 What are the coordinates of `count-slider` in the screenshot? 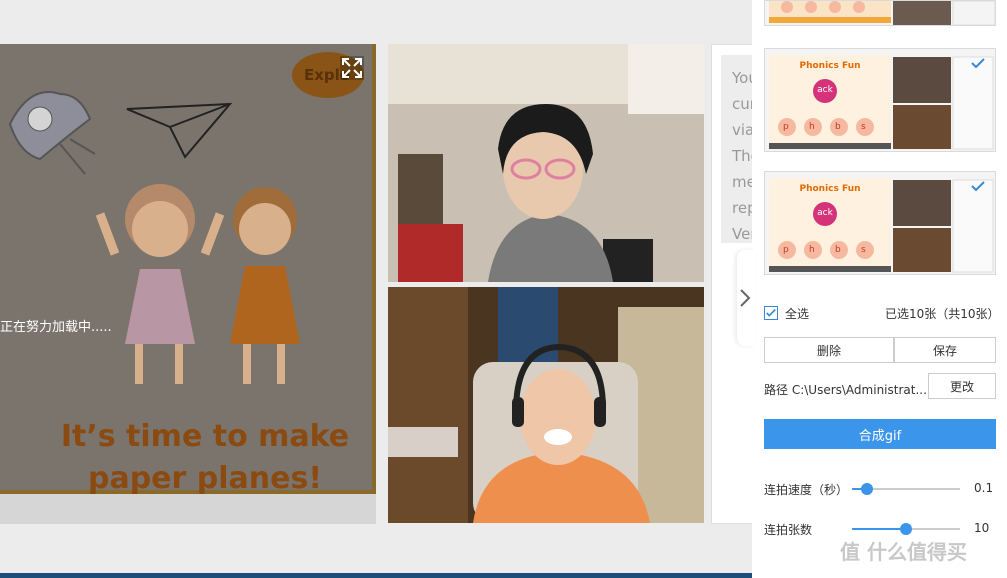 It's located at (906, 529).